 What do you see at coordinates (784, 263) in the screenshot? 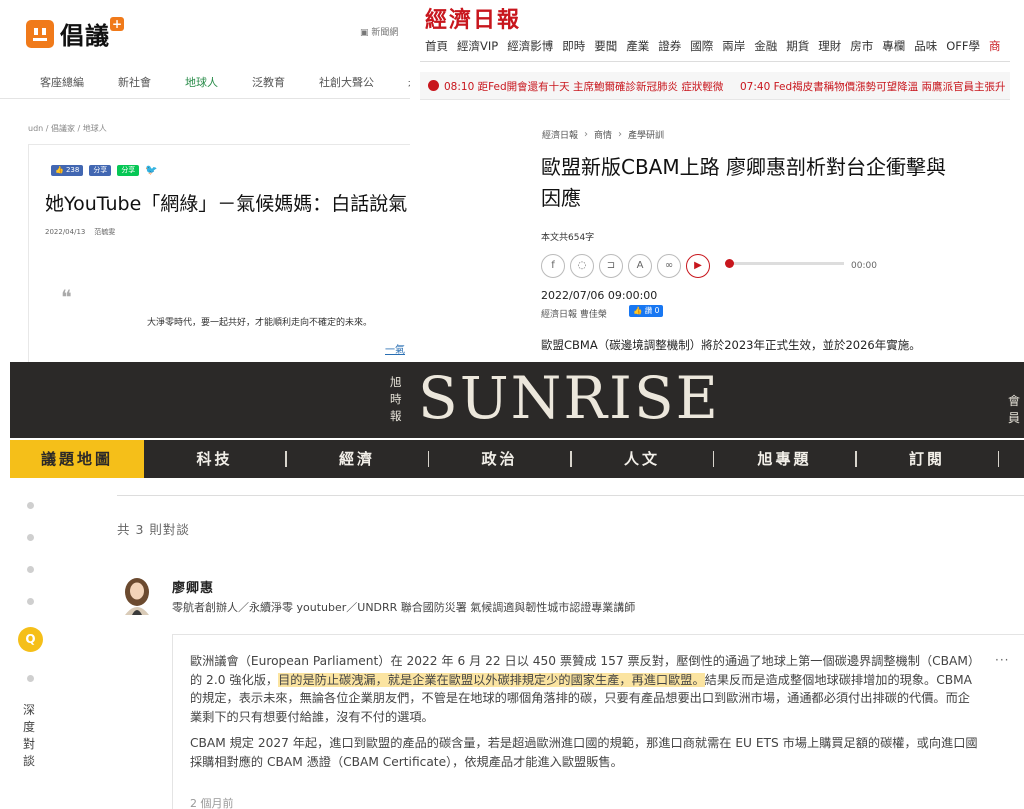
I see `audio-progress-bar` at bounding box center [784, 263].